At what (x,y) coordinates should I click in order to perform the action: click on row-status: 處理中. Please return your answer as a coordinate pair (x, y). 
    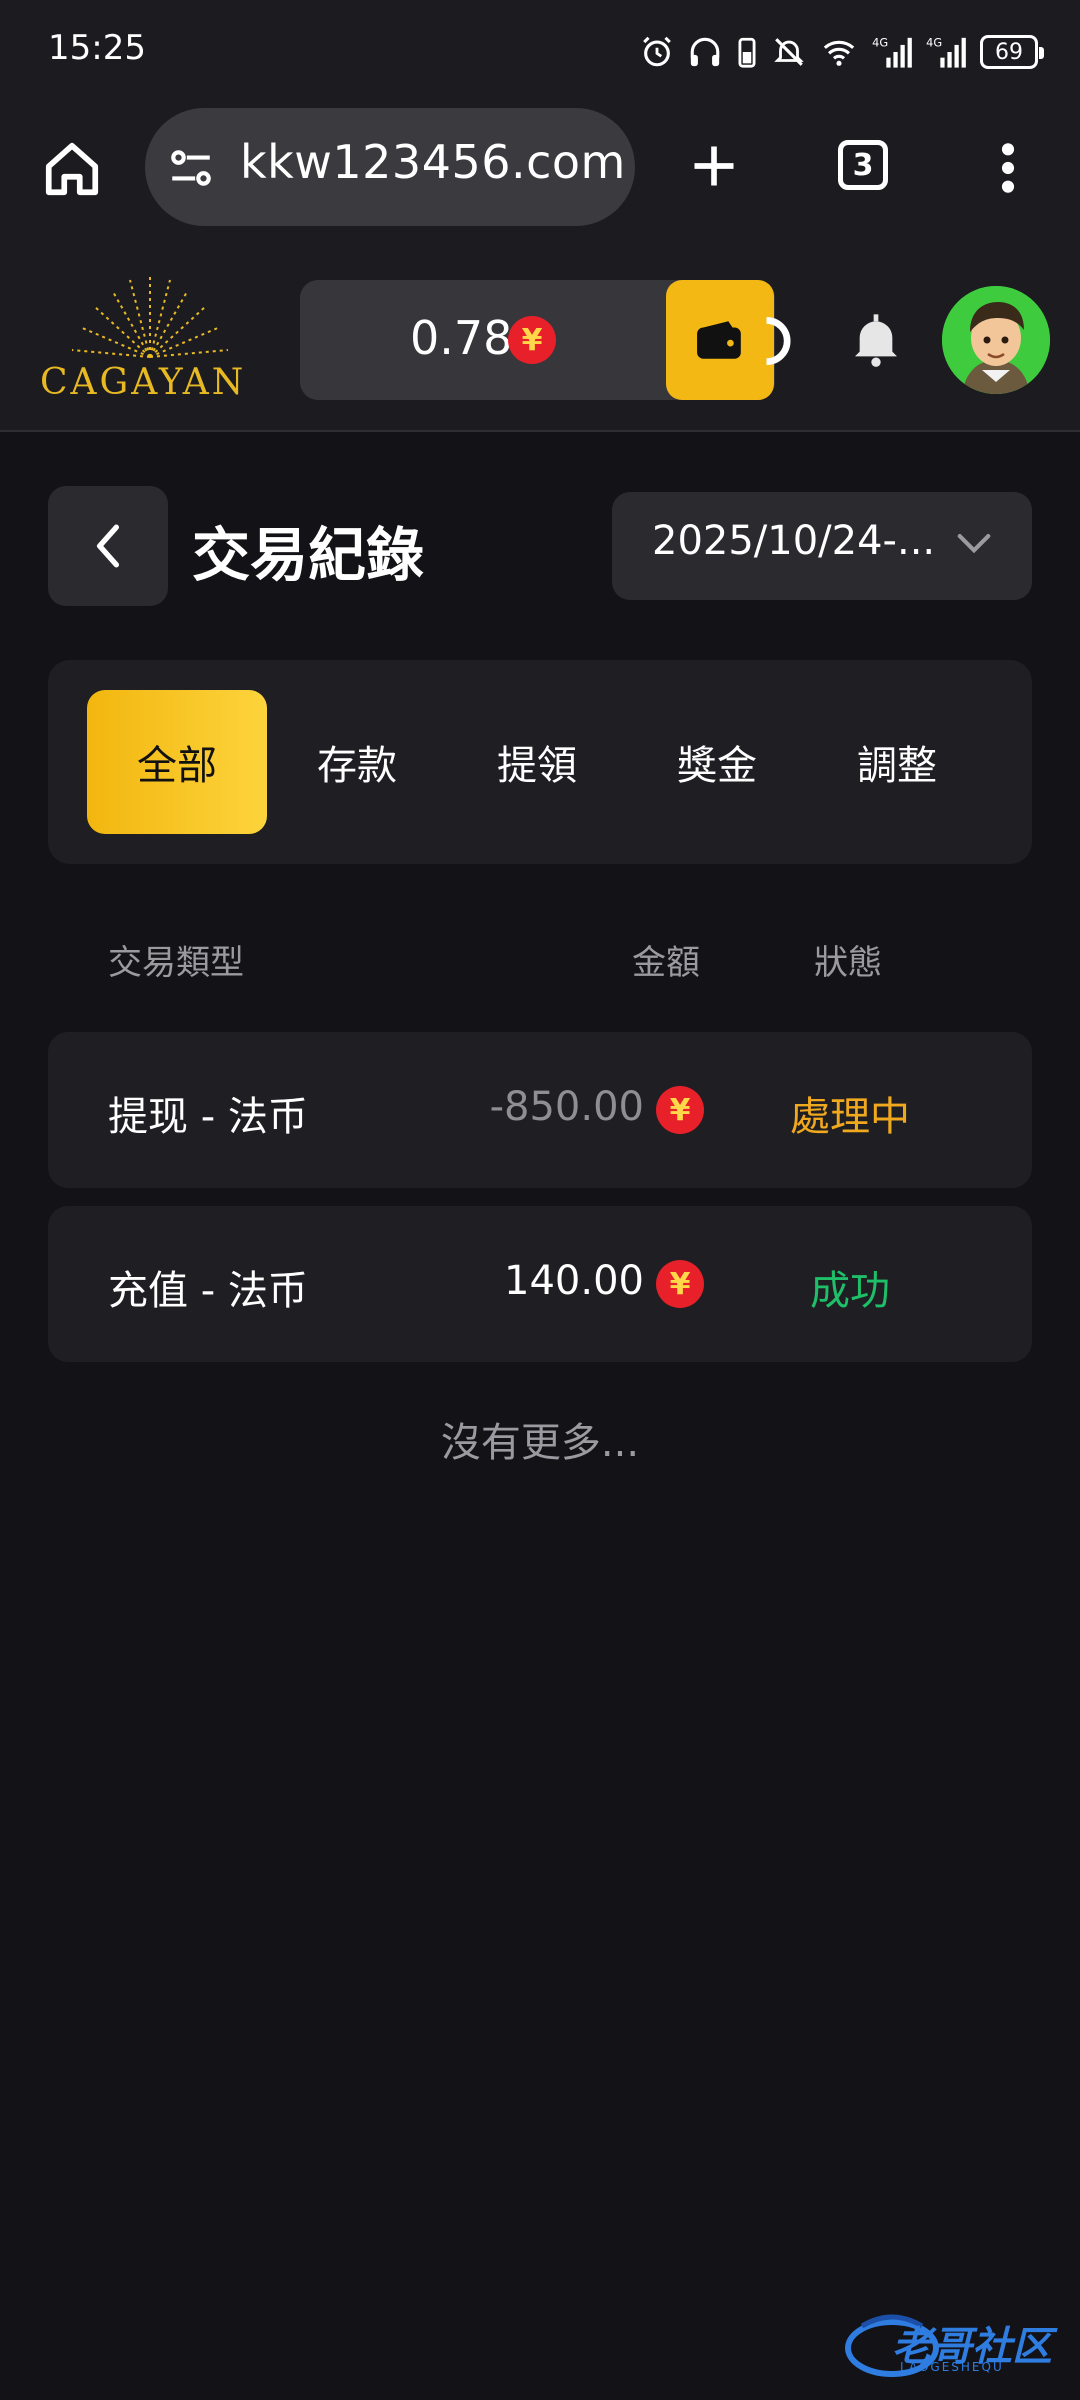
    Looking at the image, I should click on (850, 1117).